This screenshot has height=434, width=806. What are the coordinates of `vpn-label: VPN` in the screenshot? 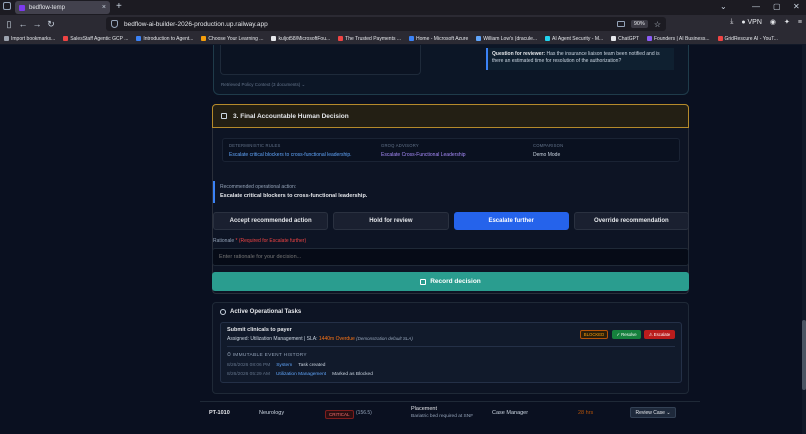 It's located at (754, 22).